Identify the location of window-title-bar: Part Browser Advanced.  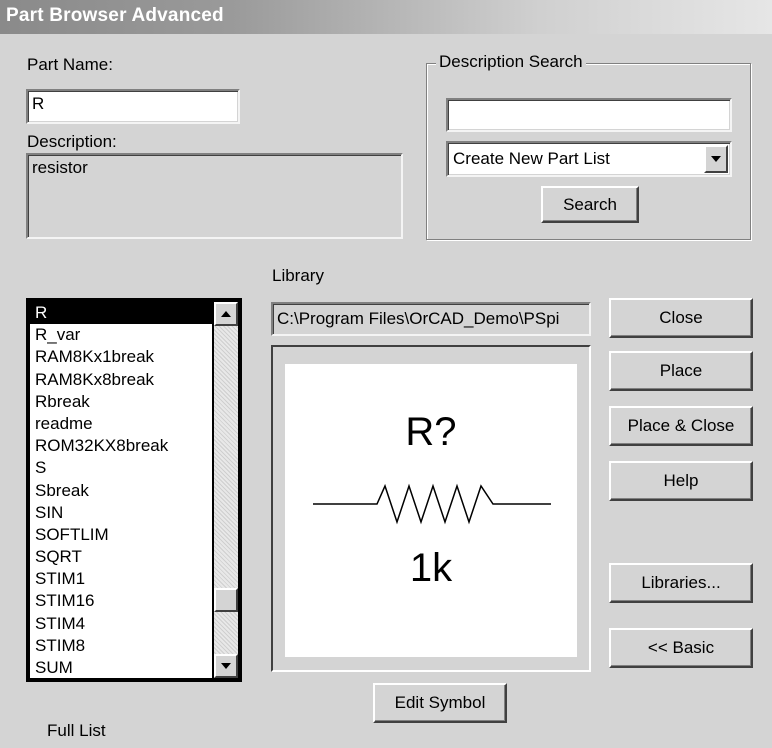
(386, 17).